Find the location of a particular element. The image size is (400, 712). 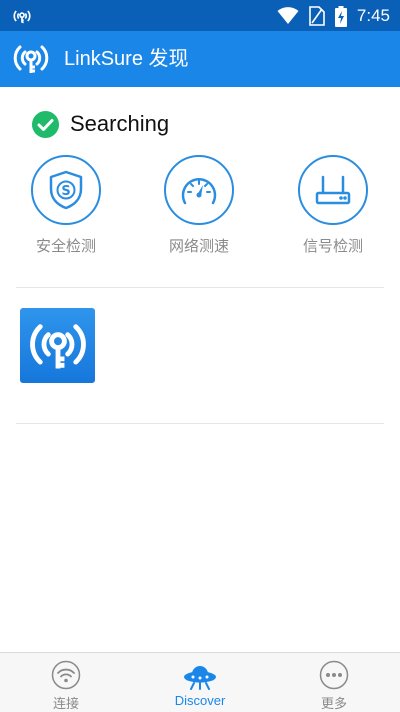

nav-discover: Discover is located at coordinates (200, 682).